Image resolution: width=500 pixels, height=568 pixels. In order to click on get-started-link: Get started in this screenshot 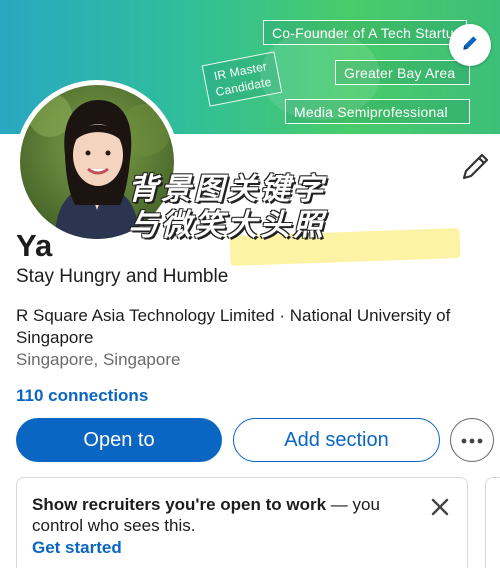, I will do `click(77, 548)`.